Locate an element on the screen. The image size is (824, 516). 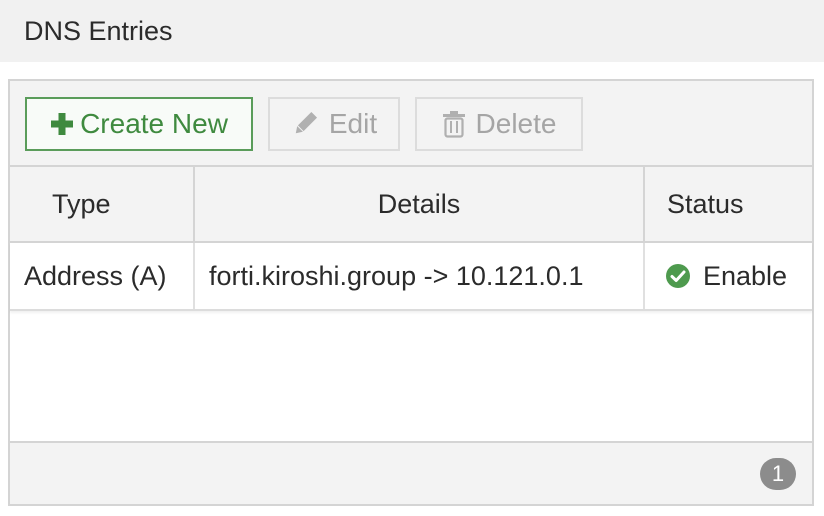
section-header: DNS Entries is located at coordinates (412, 31).